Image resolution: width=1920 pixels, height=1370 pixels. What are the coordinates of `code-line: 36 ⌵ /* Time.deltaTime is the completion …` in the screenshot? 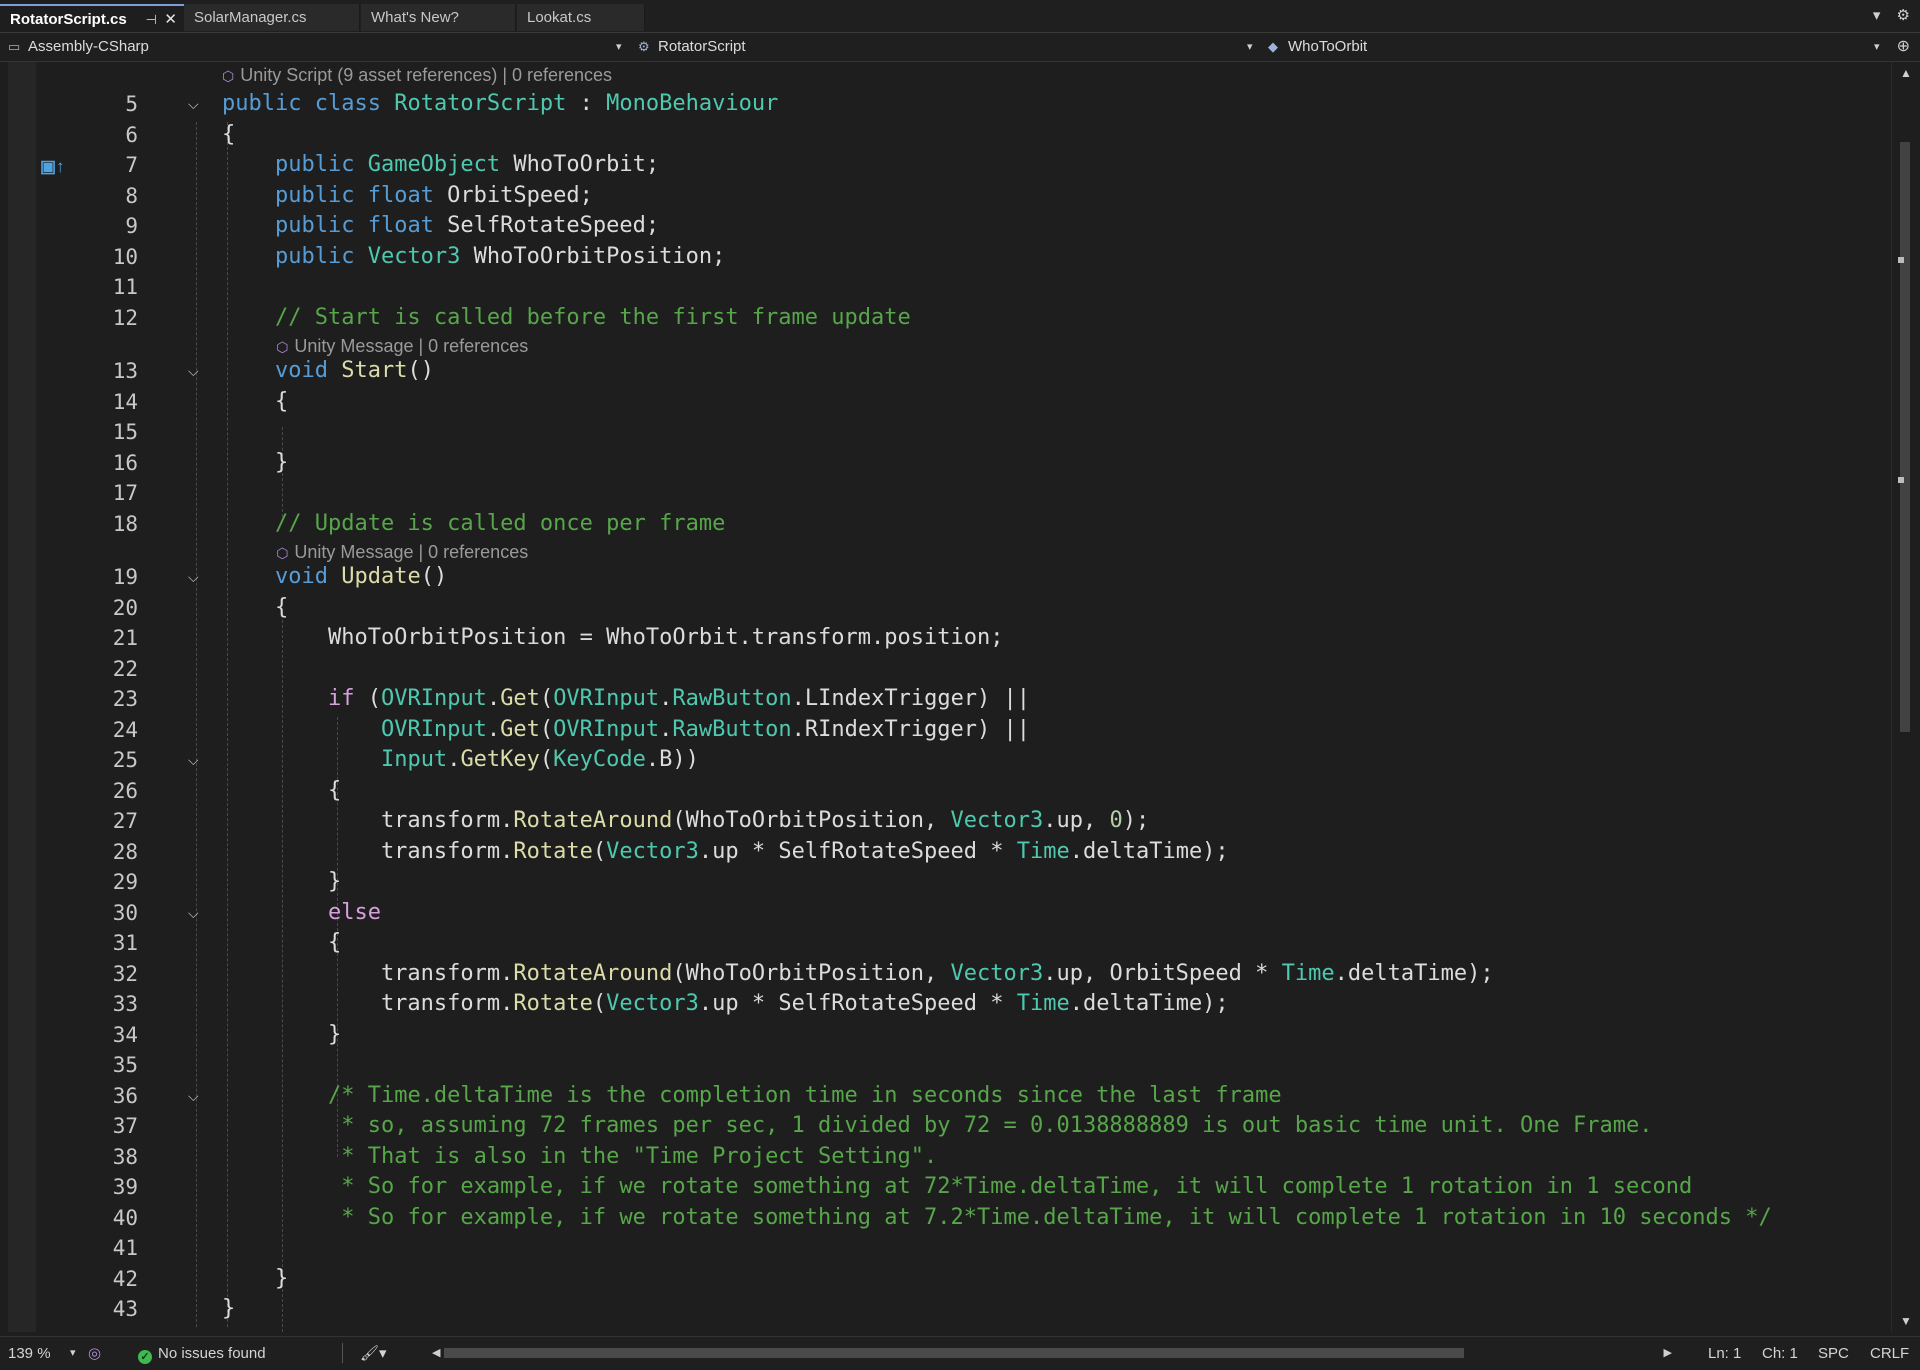 It's located at (945, 1096).